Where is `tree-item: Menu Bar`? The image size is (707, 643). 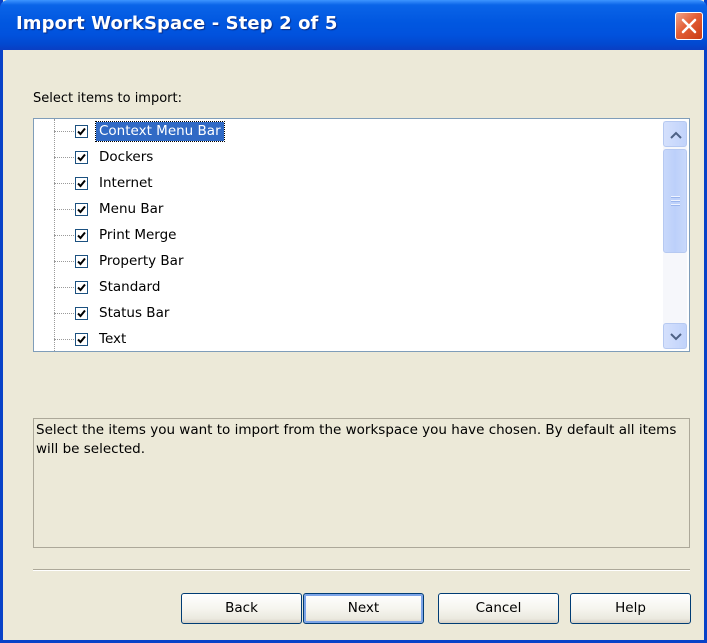
tree-item: Menu Bar is located at coordinates (344, 210).